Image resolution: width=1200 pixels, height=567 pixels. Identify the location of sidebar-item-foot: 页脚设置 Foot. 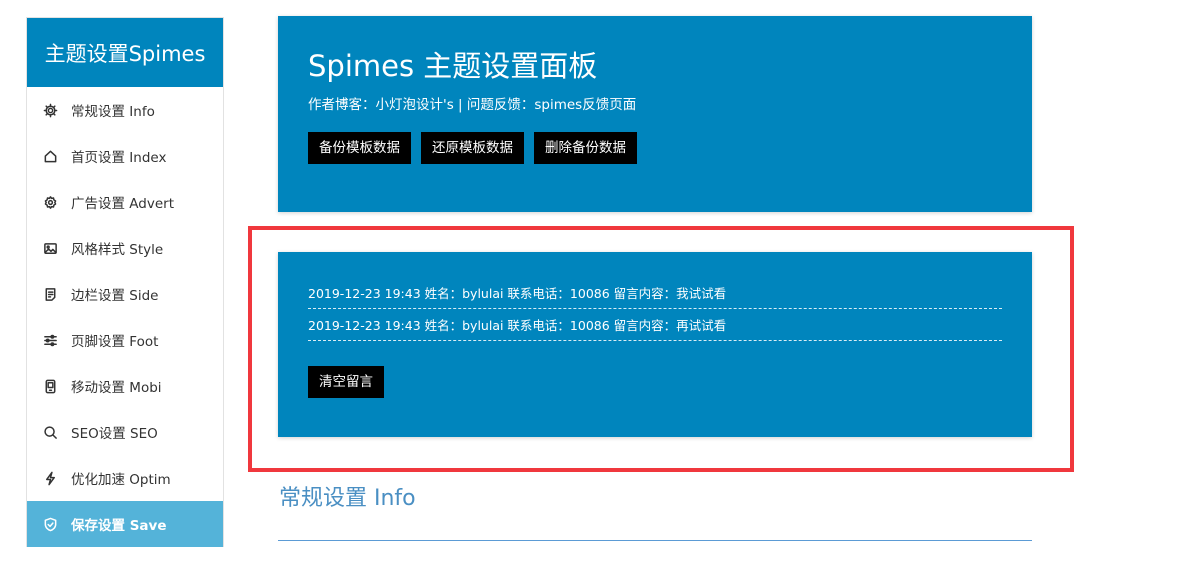
(125, 340).